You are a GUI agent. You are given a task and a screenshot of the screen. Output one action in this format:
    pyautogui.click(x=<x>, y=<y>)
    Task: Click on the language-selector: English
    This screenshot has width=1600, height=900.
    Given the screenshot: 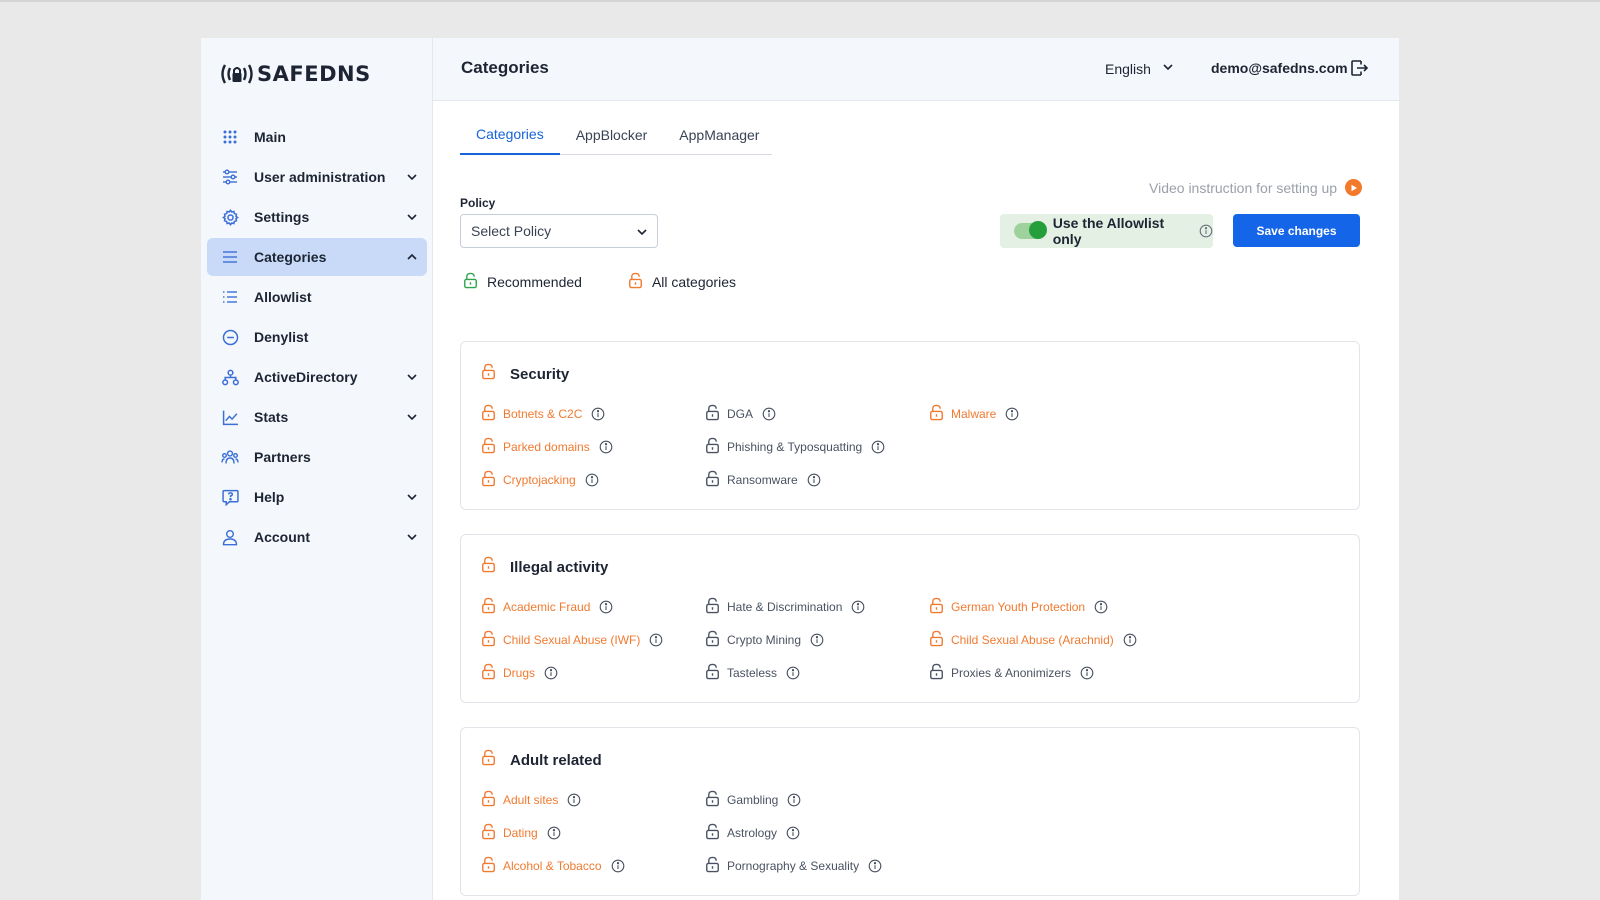 What is the action you would take?
    pyautogui.click(x=1140, y=68)
    